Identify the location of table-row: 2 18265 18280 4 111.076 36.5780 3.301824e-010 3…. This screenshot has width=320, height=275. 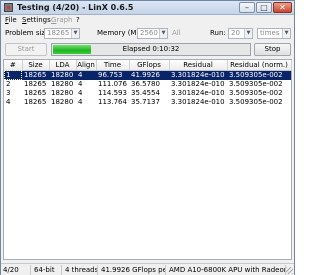
(147, 84).